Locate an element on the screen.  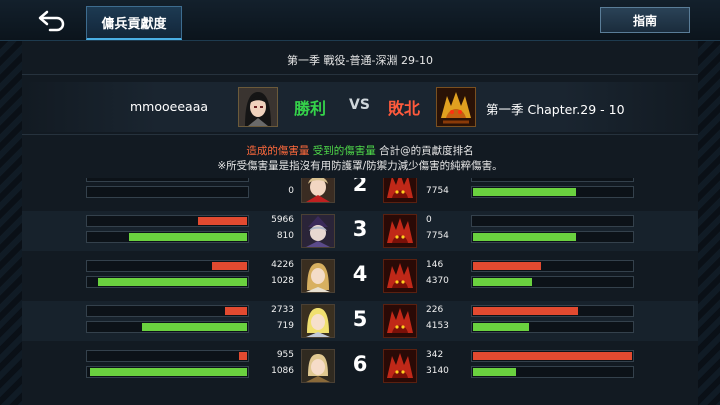
ally-damage-taken-value: 719 is located at coordinates (285, 326).